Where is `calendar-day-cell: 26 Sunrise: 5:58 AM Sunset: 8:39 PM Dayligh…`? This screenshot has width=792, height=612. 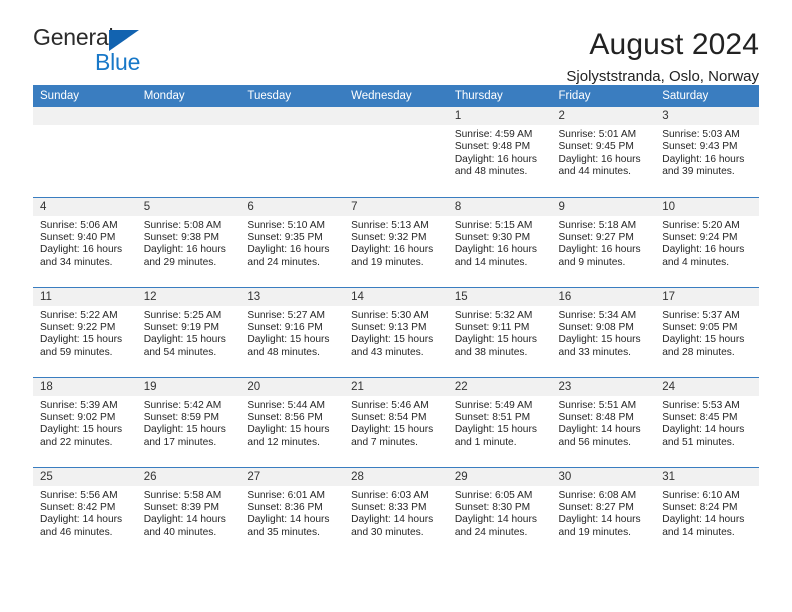
calendar-day-cell: 26 Sunrise: 5:58 AM Sunset: 8:39 PM Dayligh… is located at coordinates (188, 511).